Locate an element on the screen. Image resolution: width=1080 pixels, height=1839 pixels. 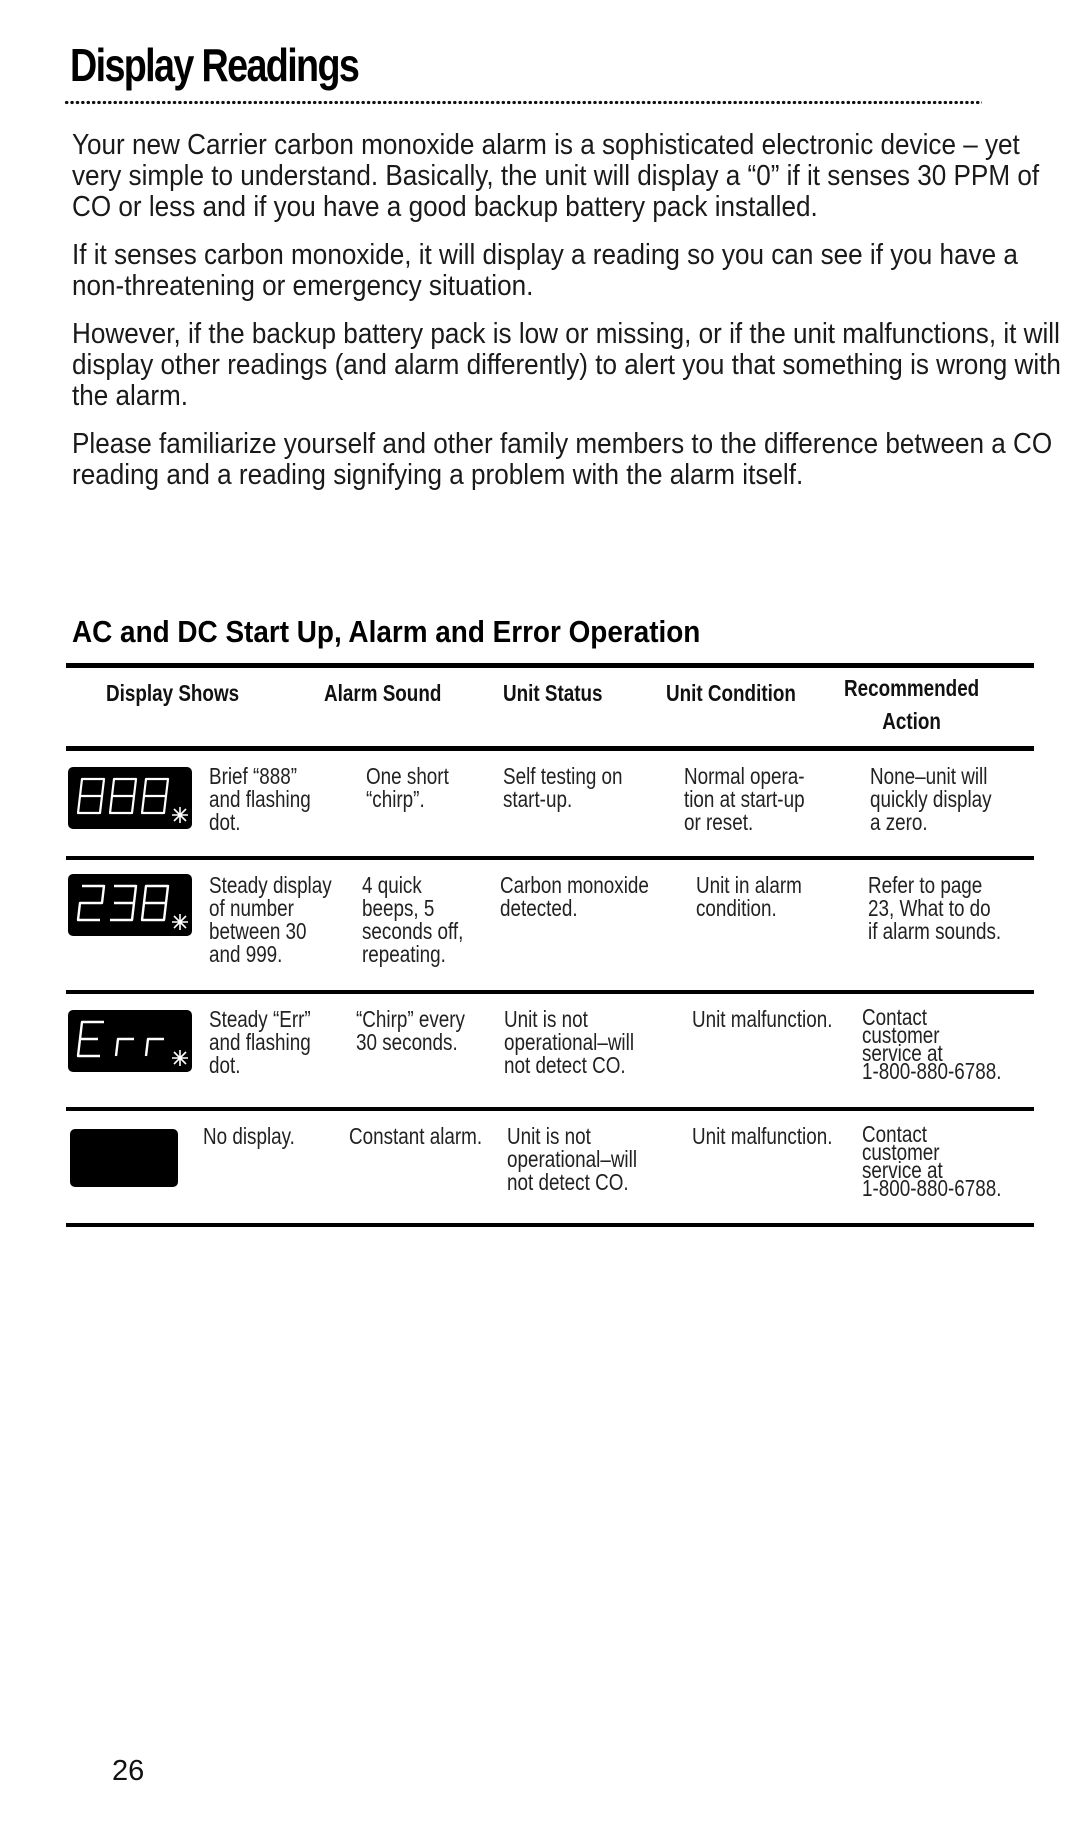
cell-alarm-sound: 4 quick beeps, 5 seconds off, repeating. is located at coordinates (413, 919).